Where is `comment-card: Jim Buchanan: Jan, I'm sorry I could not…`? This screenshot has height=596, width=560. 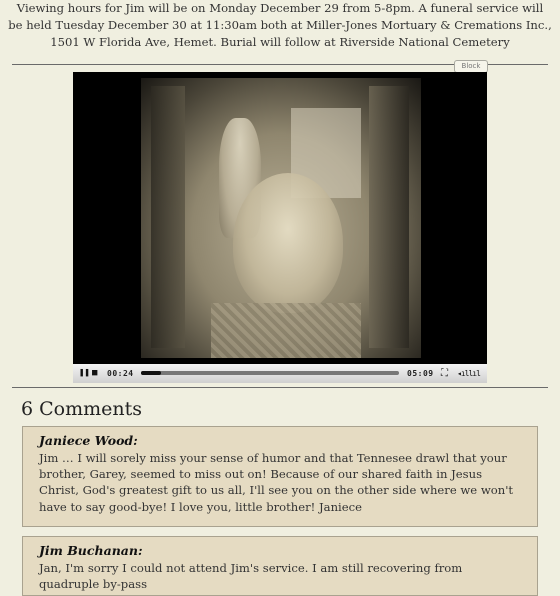
comment-card: Jim Buchanan: Jan, I'm sorry I could not… is located at coordinates (280, 566).